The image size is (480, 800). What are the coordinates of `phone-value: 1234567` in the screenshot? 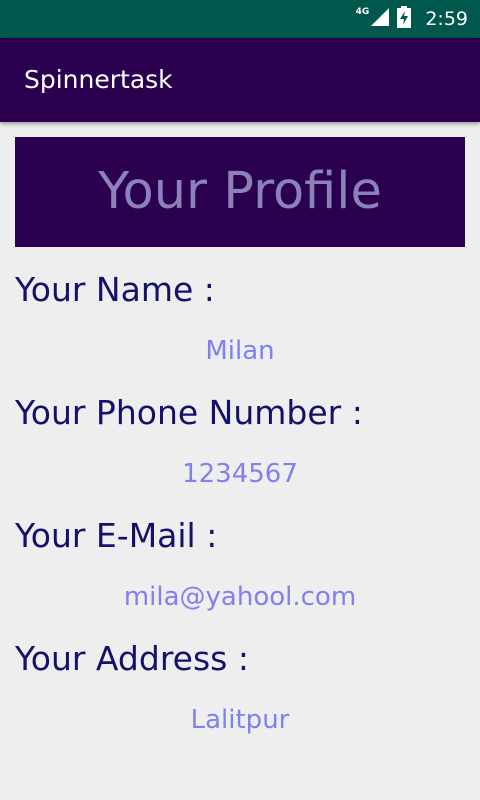 It's located at (240, 474).